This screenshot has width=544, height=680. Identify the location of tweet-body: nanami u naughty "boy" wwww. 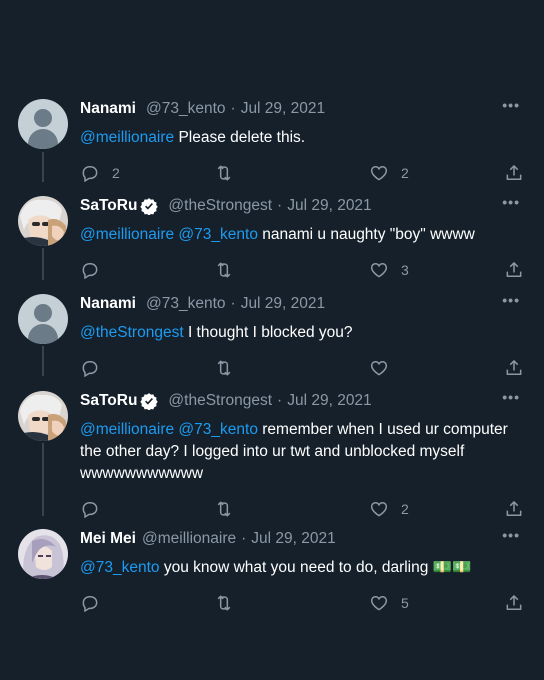
(366, 234).